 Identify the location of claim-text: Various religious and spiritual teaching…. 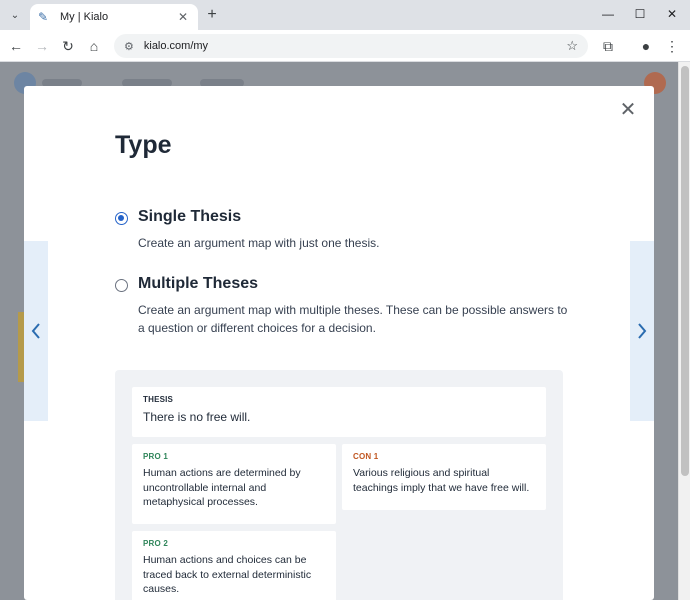
(441, 480).